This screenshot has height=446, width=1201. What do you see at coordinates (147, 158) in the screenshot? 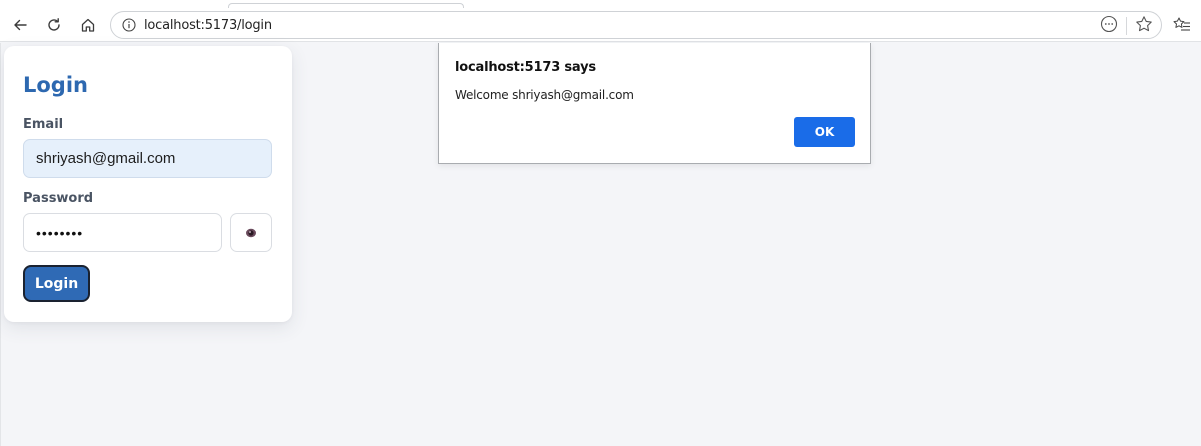
I see `email-field` at bounding box center [147, 158].